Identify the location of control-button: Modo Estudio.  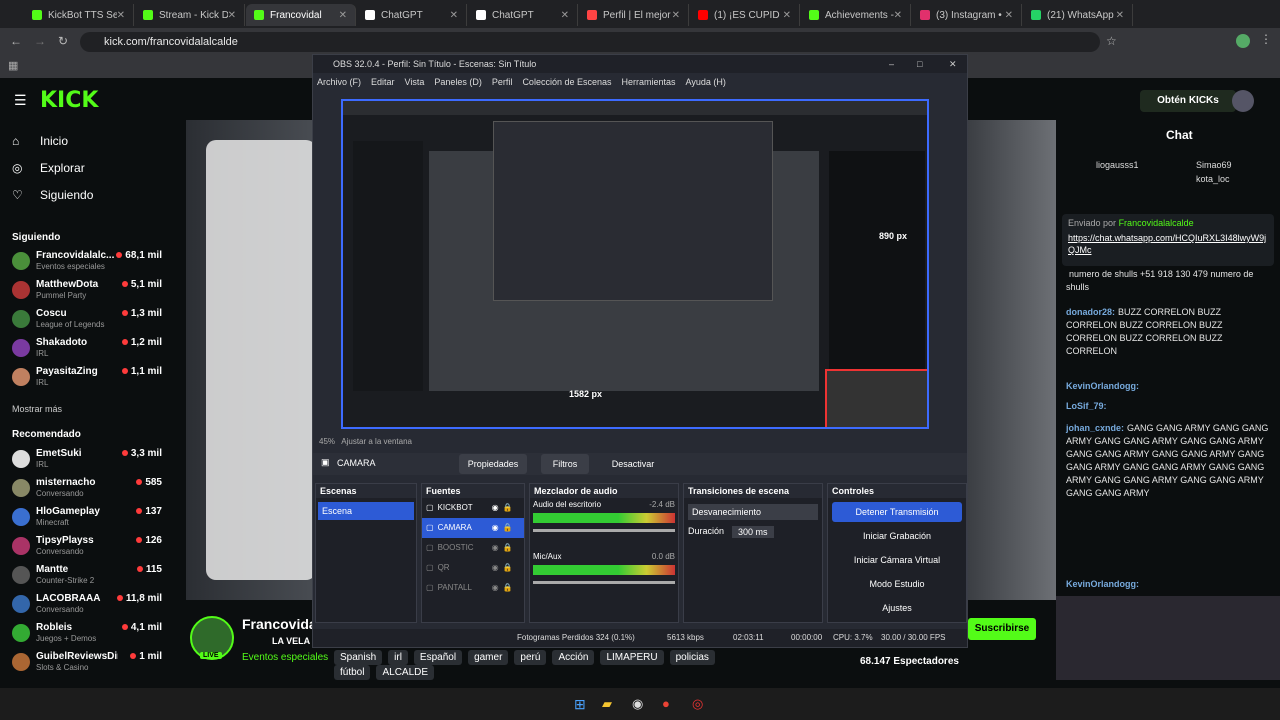
(897, 584).